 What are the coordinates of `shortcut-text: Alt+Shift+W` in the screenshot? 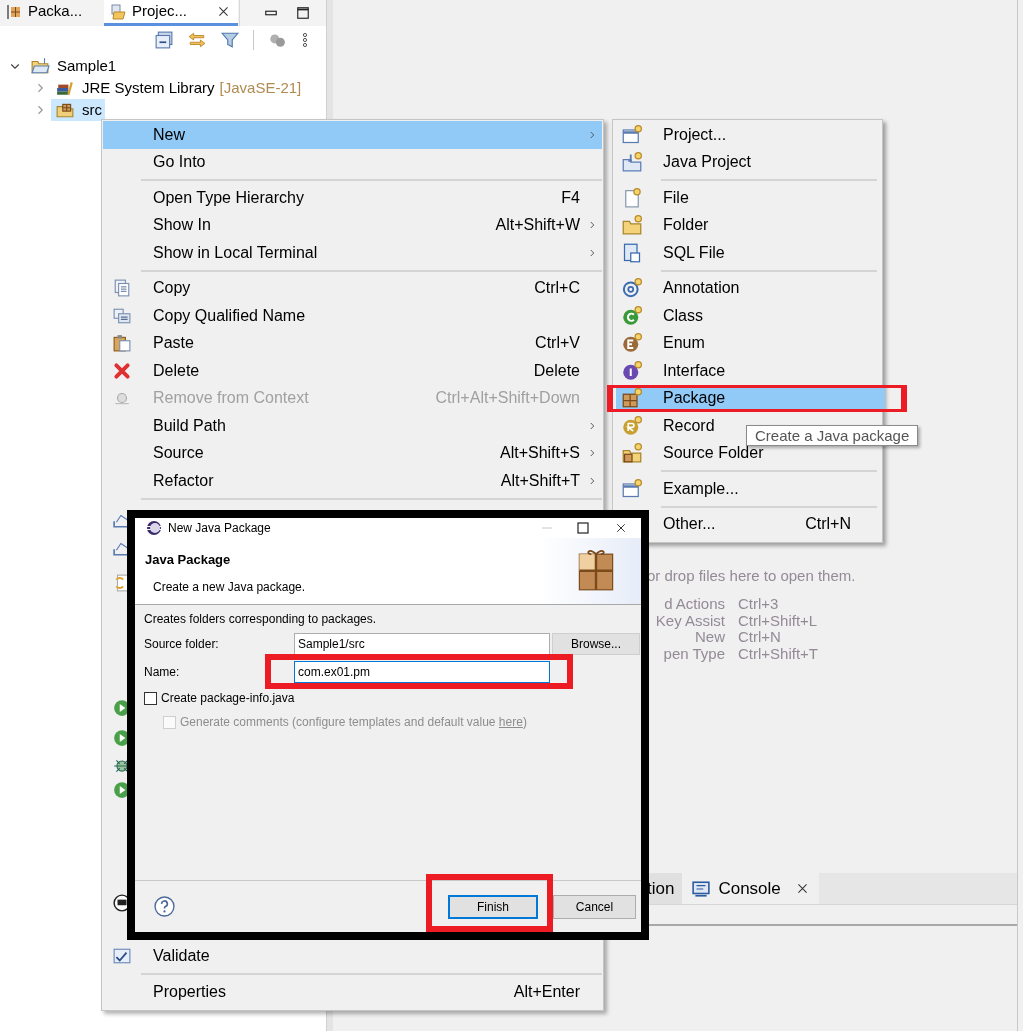 It's located at (538, 225).